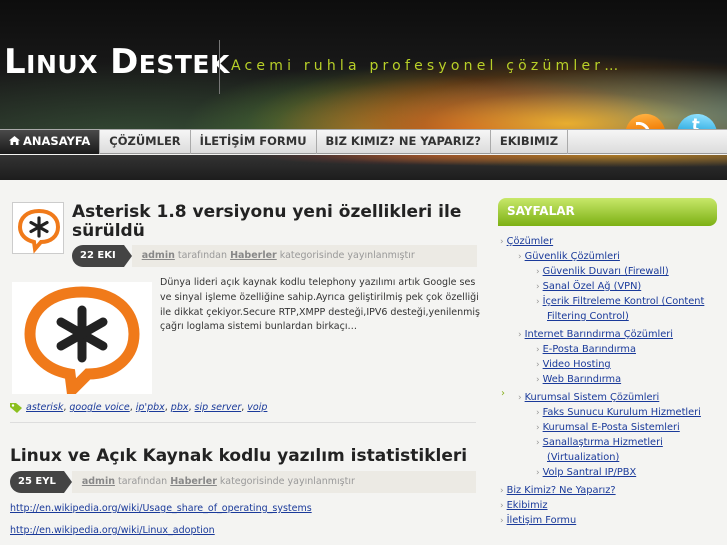  I want to click on post-date-badge: 22 EKI, so click(102, 256).